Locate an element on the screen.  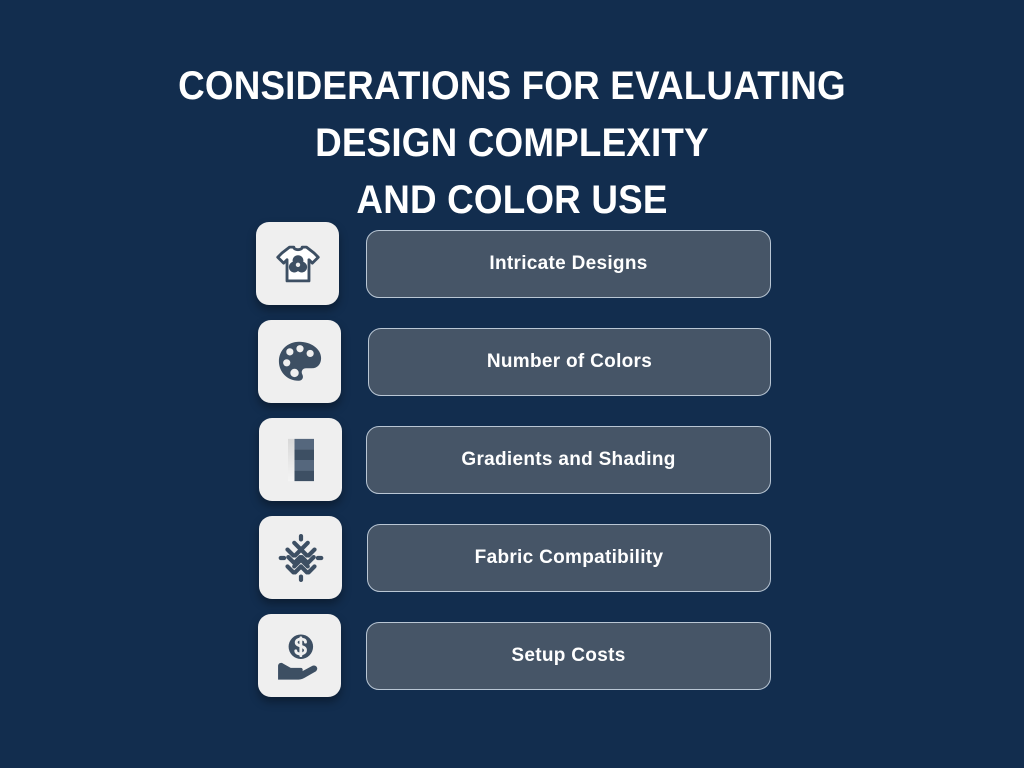
hand-holding-dollar-icon is located at coordinates (300, 656).